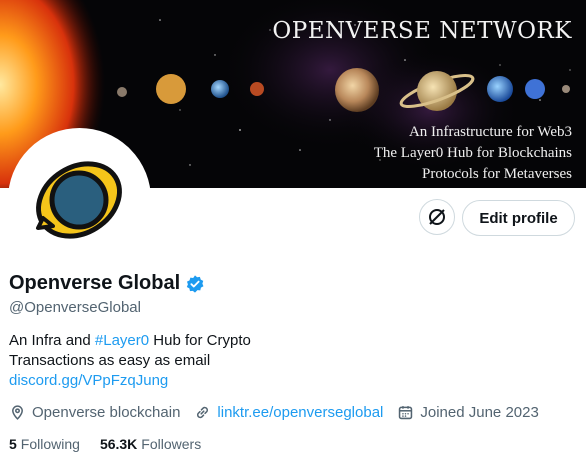 Image resolution: width=586 pixels, height=472 pixels. What do you see at coordinates (200, 340) in the screenshot?
I see `bio-text: Hub for Crypto` at bounding box center [200, 340].